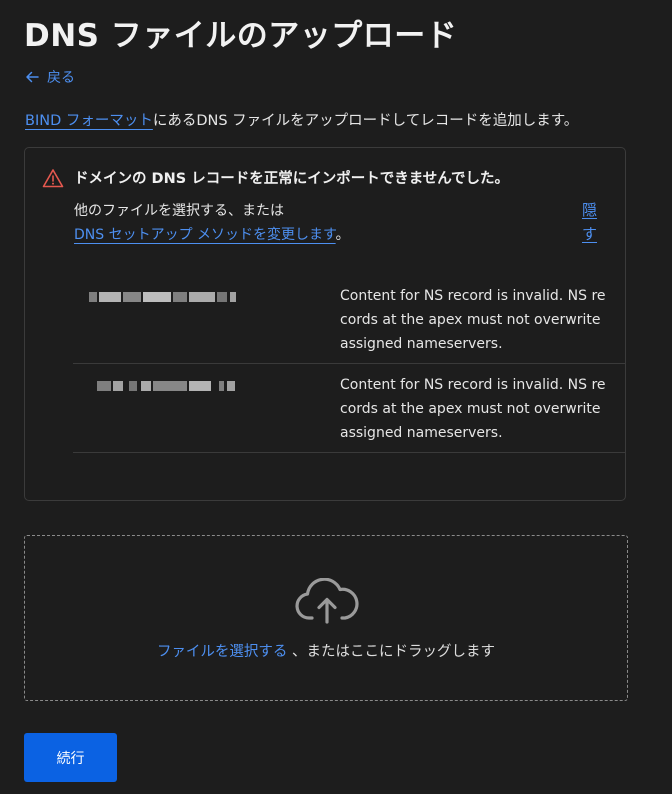  Describe the element at coordinates (365, 121) in the screenshot. I see `intro-rest: にあるDNS ファイルをアップロードしてレコードを追加します。` at that location.